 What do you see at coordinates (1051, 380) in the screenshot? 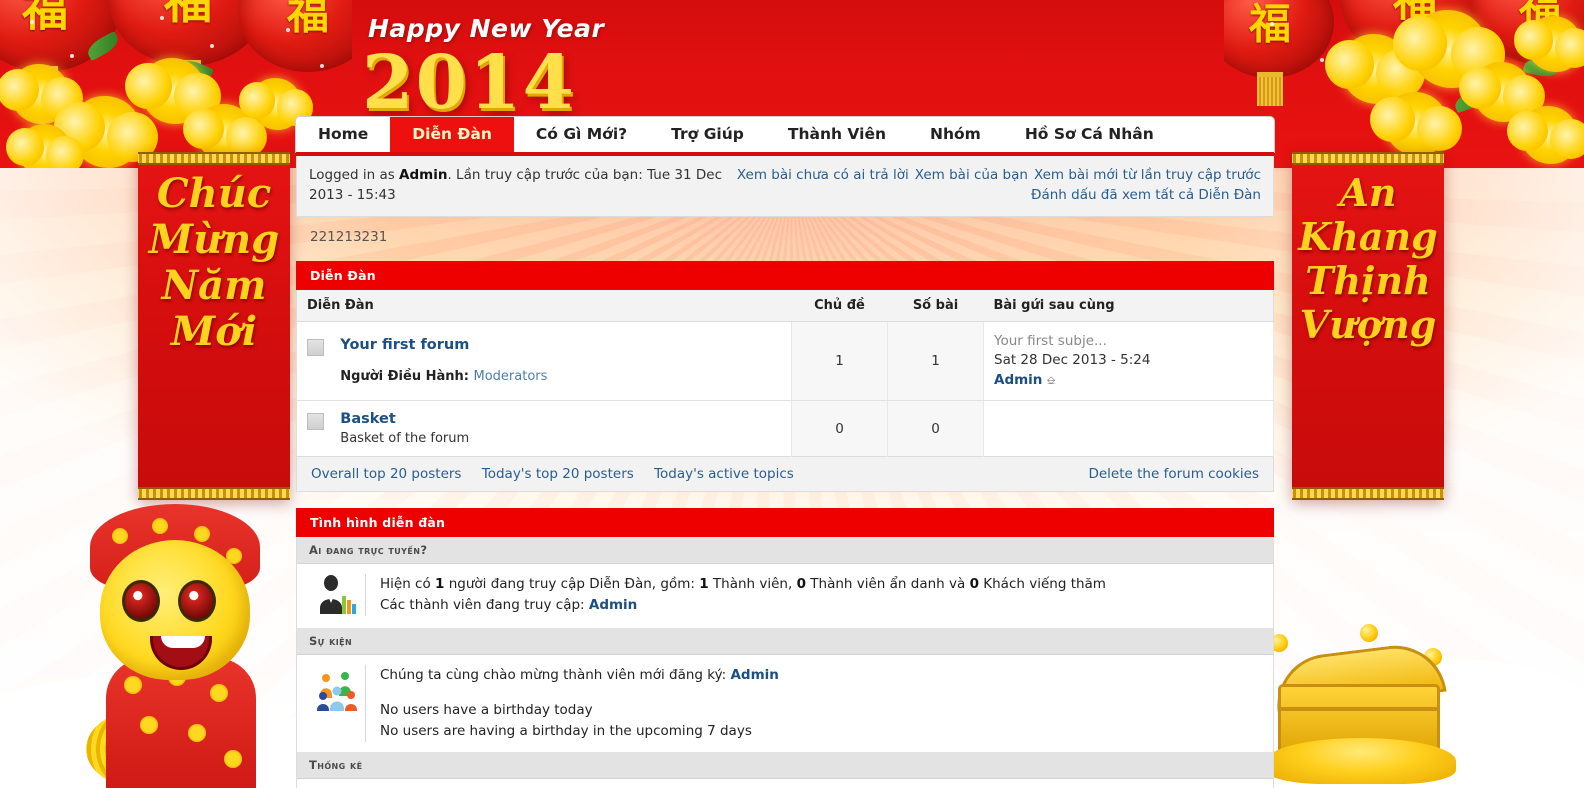
I see `goto-last-post-icon: ⎒` at bounding box center [1051, 380].